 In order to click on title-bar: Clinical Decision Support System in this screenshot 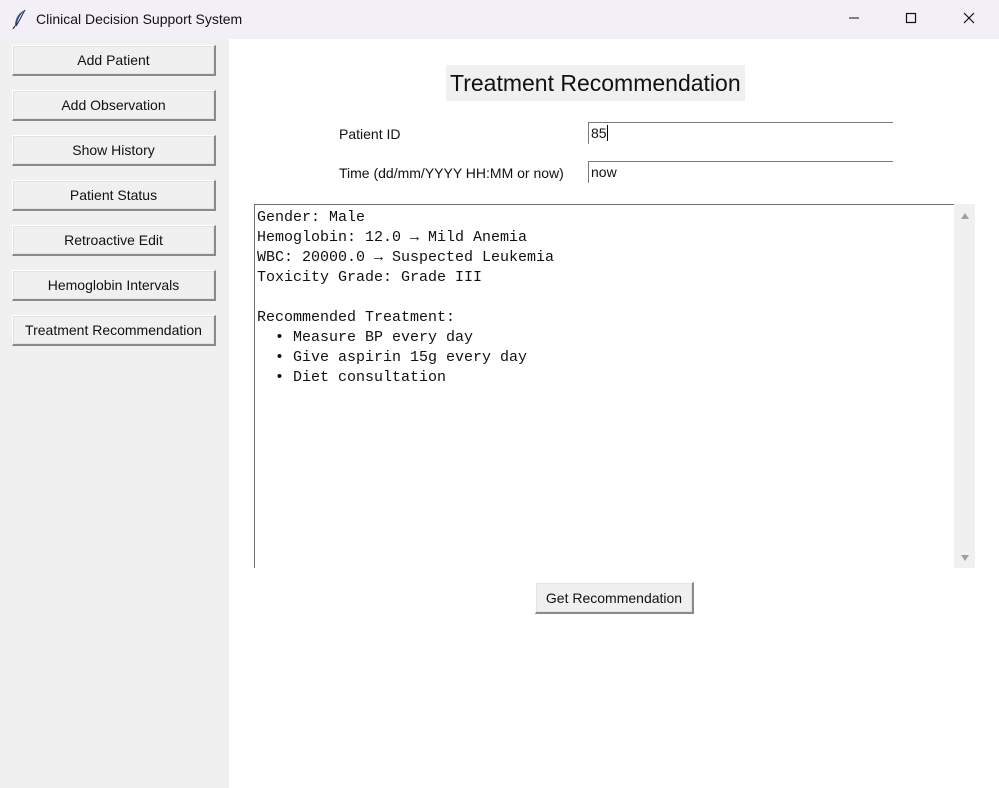, I will do `click(499, 19)`.